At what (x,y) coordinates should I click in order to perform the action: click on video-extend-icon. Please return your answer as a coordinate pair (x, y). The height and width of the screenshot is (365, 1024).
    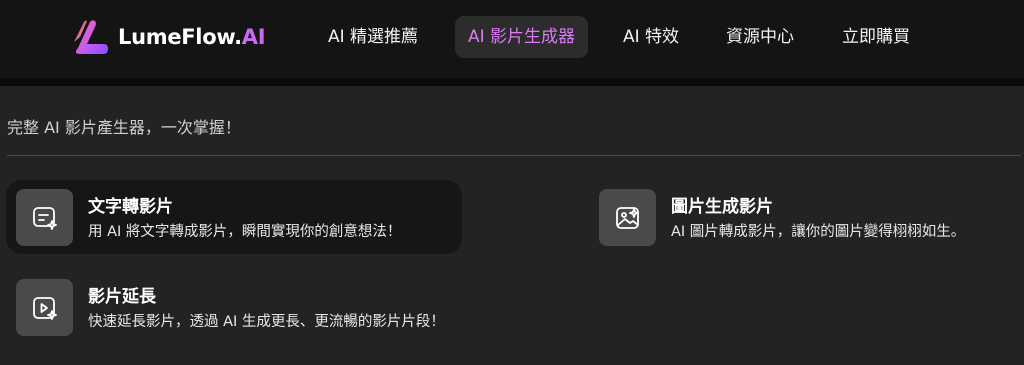
    Looking at the image, I should click on (44, 307).